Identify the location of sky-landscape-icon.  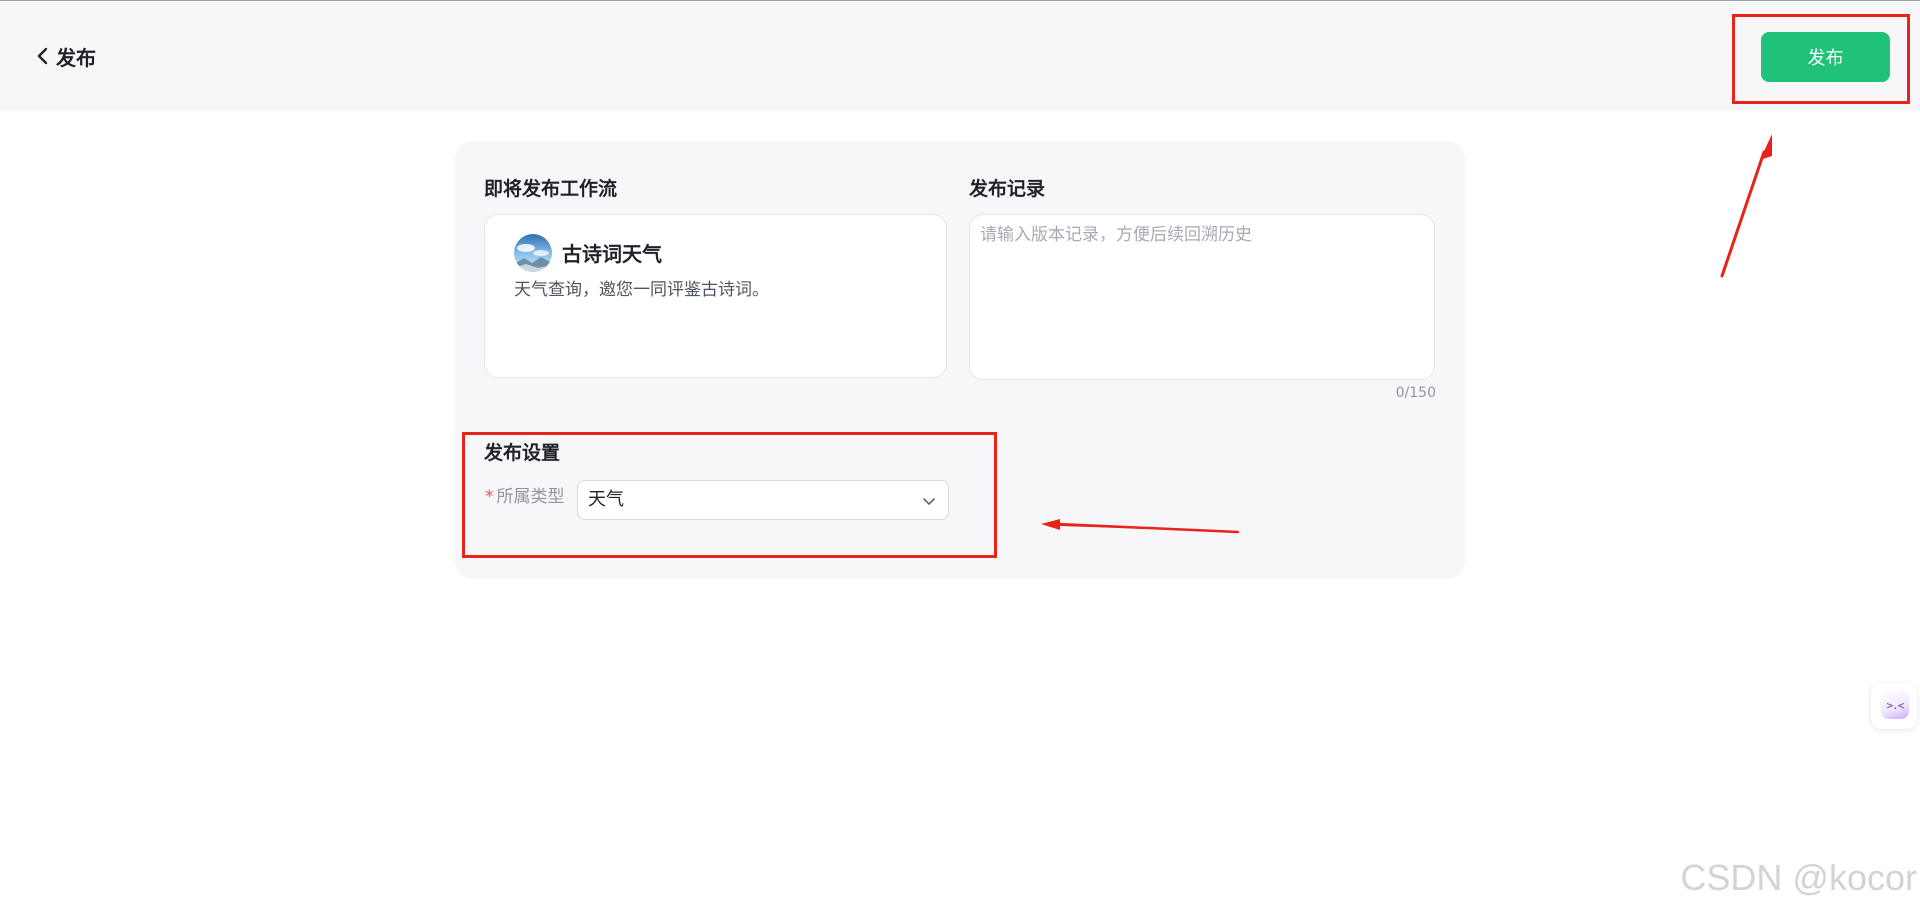
(533, 253).